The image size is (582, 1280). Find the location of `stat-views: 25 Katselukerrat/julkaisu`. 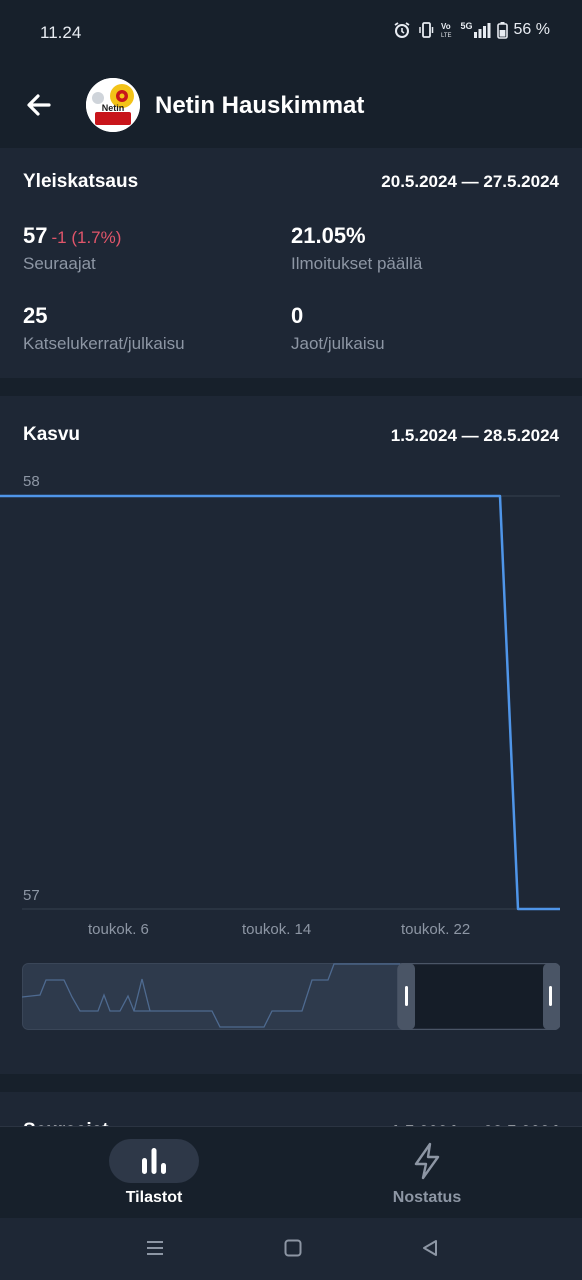

stat-views: 25 Katselukerrat/julkaisu is located at coordinates (104, 328).